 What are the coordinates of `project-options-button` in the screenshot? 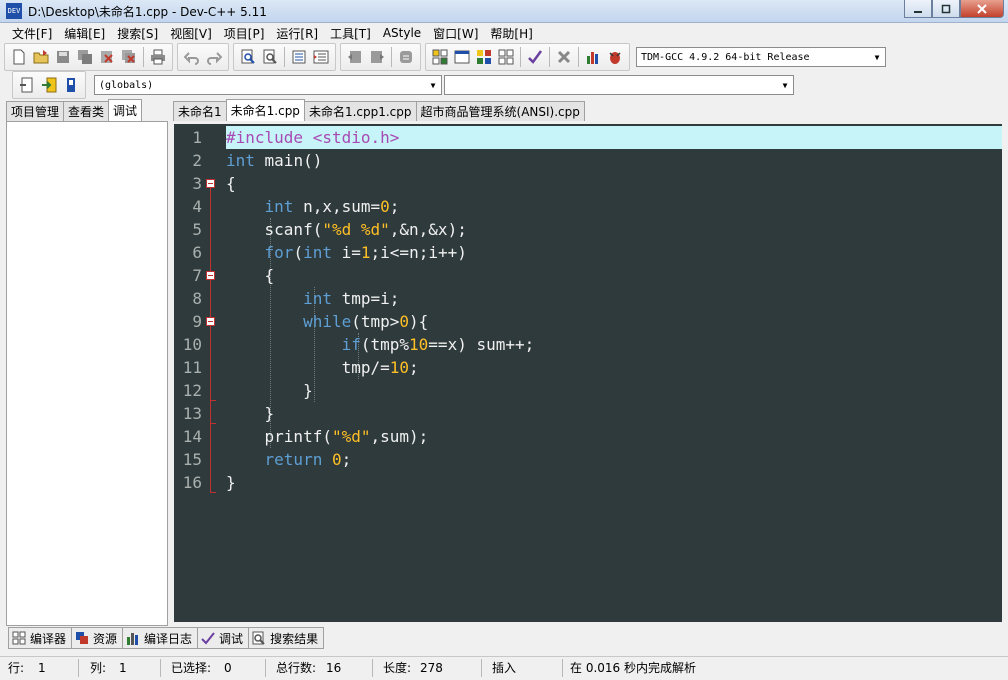 It's located at (71, 85).